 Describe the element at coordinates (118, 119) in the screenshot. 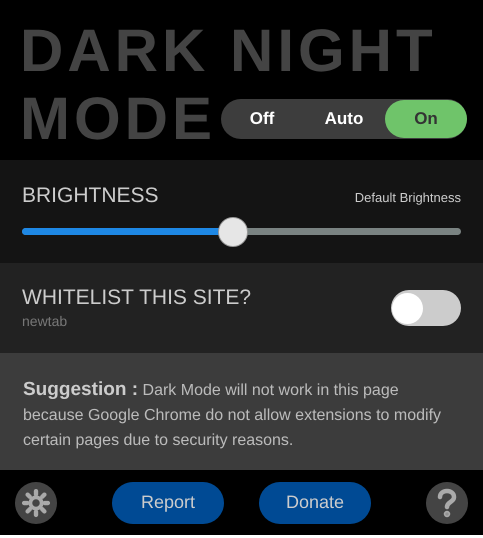

I see `app-title-line: MODE` at that location.